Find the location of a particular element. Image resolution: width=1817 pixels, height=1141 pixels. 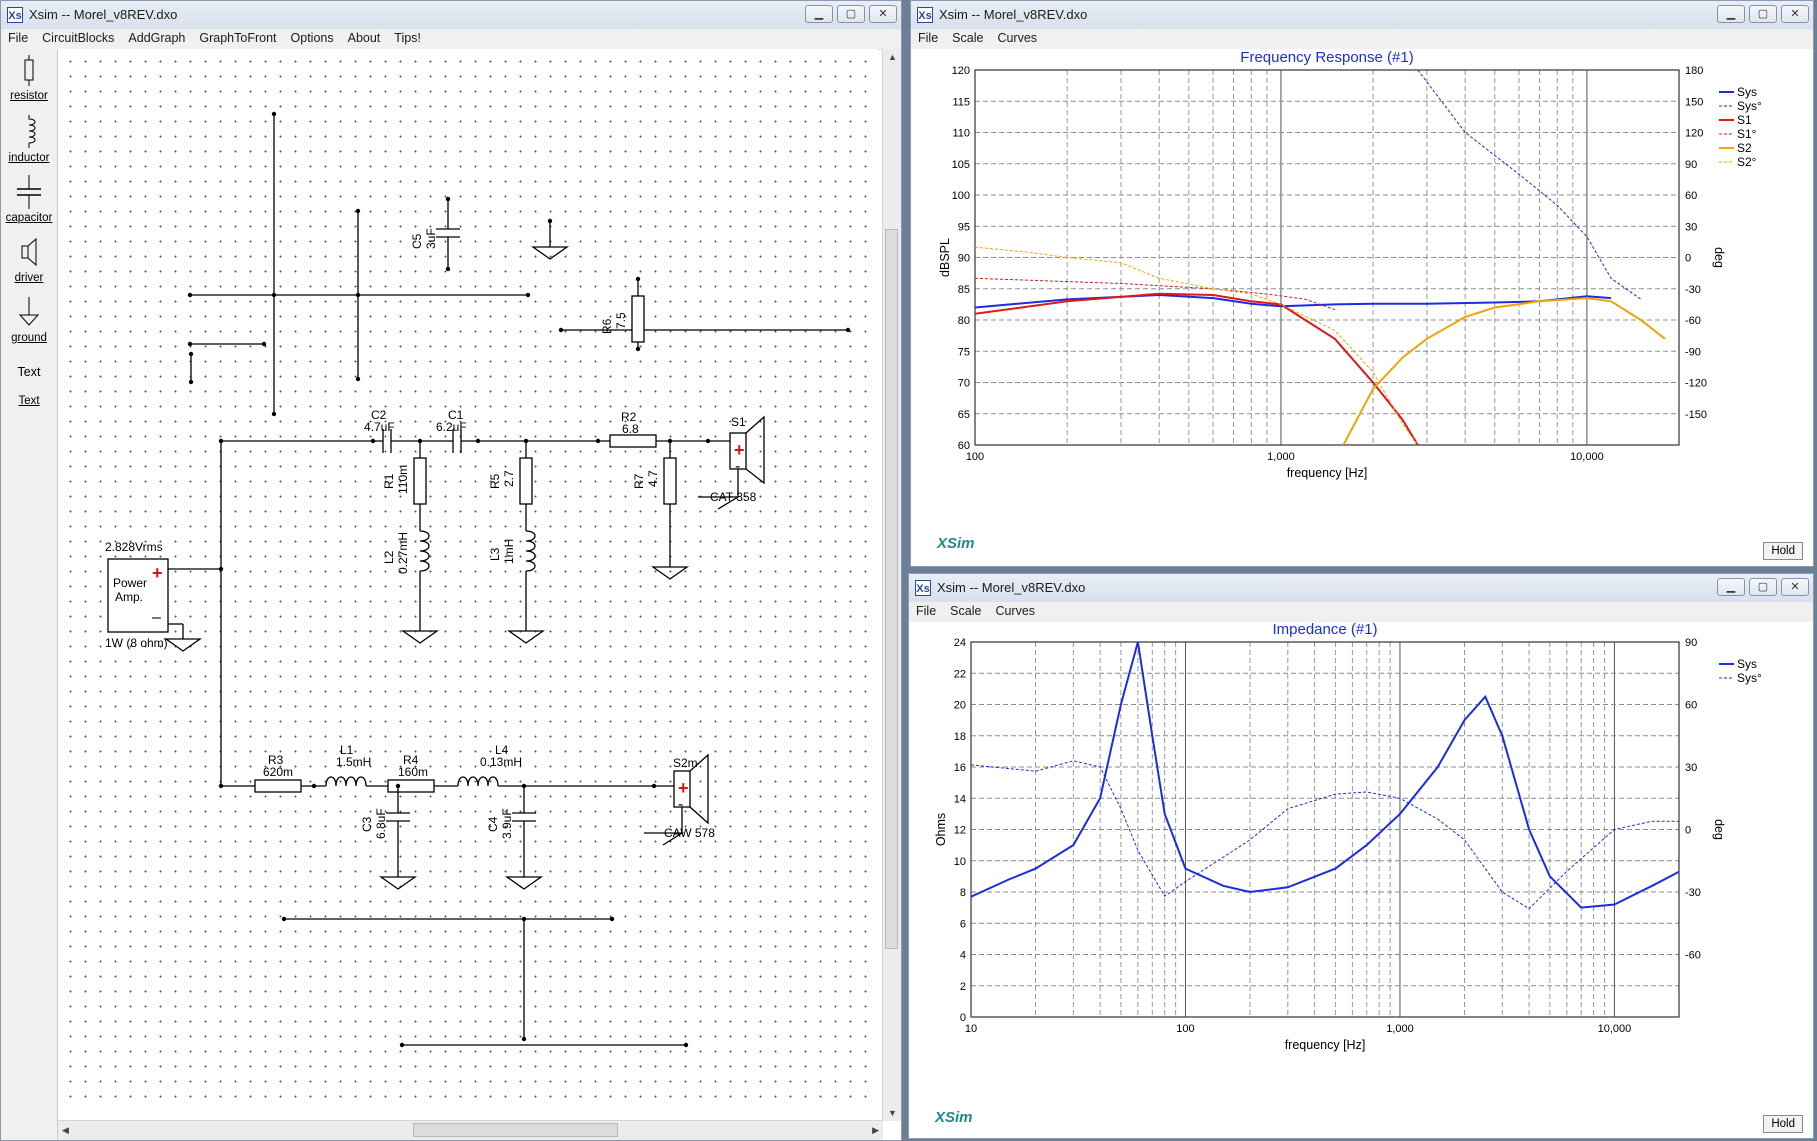

r4-resistor is located at coordinates (411, 786).